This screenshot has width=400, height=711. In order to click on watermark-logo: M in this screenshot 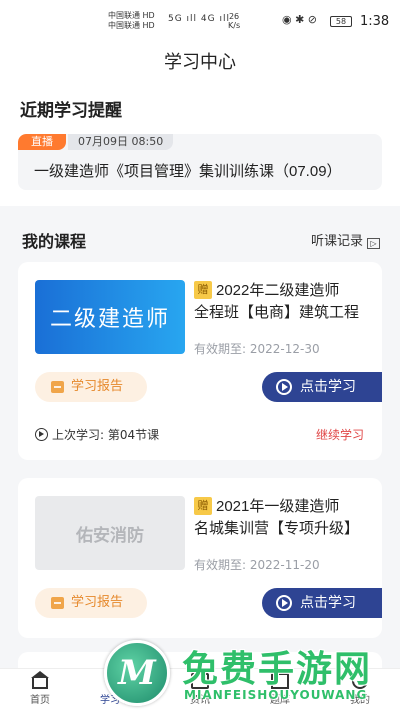, I will do `click(137, 673)`.